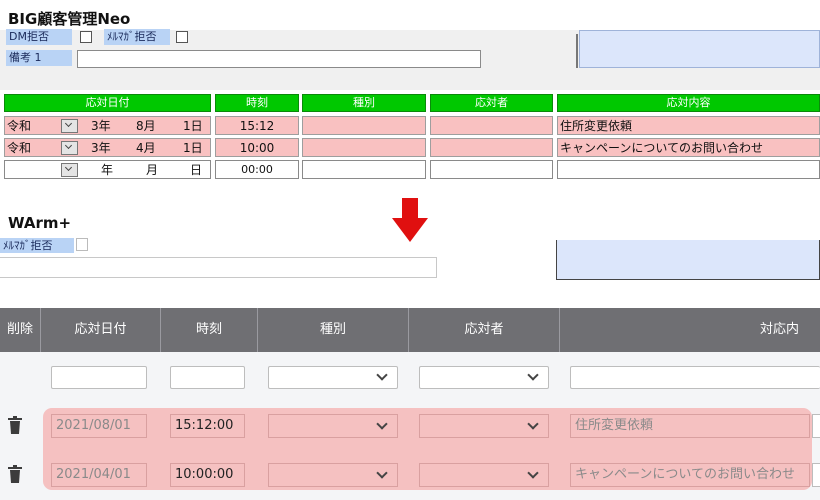 The width and height of the screenshot is (820, 500). Describe the element at coordinates (780, 329) in the screenshot. I see `bottom-header-content: 対応内` at that location.